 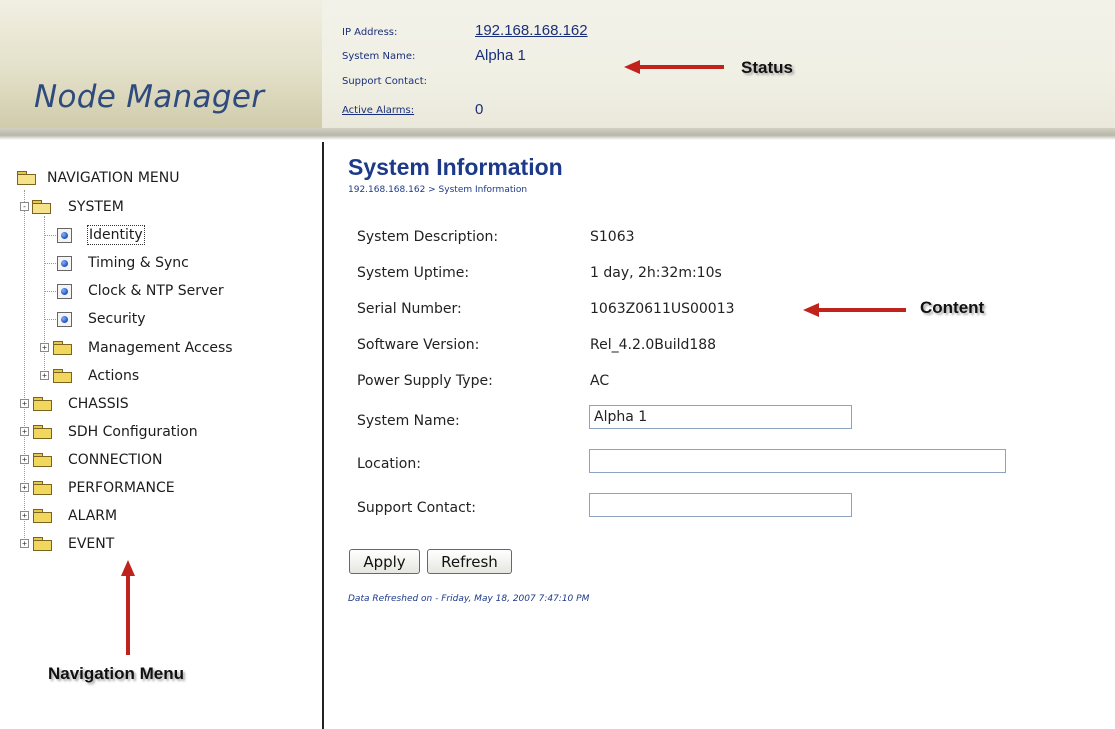 What do you see at coordinates (96, 207) in the screenshot?
I see `nav-item-system: SYSTEM` at bounding box center [96, 207].